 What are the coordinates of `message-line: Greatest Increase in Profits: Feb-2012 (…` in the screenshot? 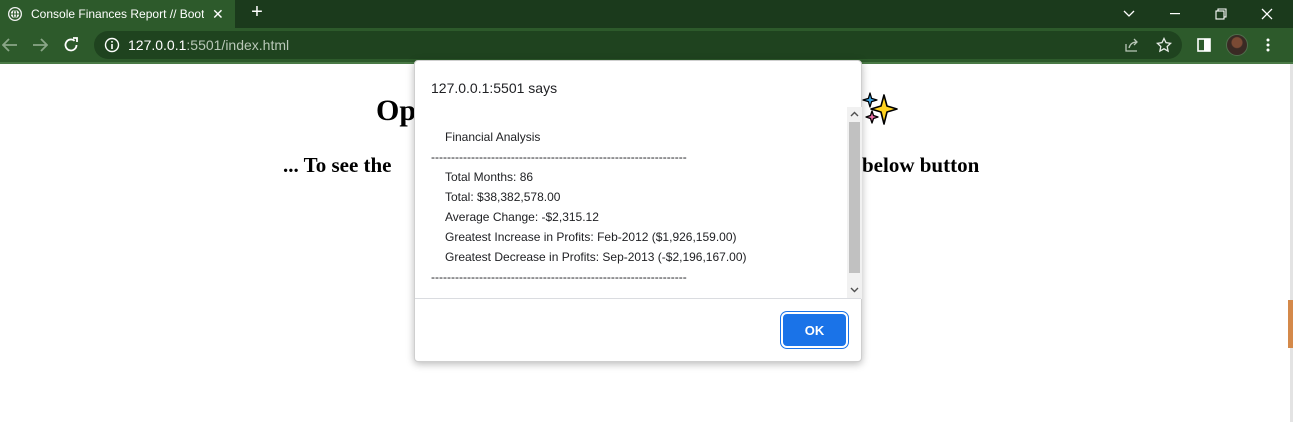 It's located at (591, 237).